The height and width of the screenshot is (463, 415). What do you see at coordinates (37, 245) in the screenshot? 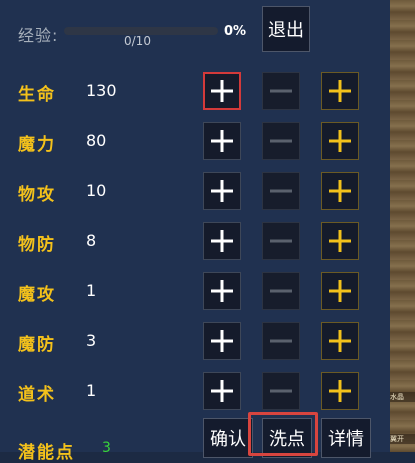
I see `stat-name: 物防` at bounding box center [37, 245].